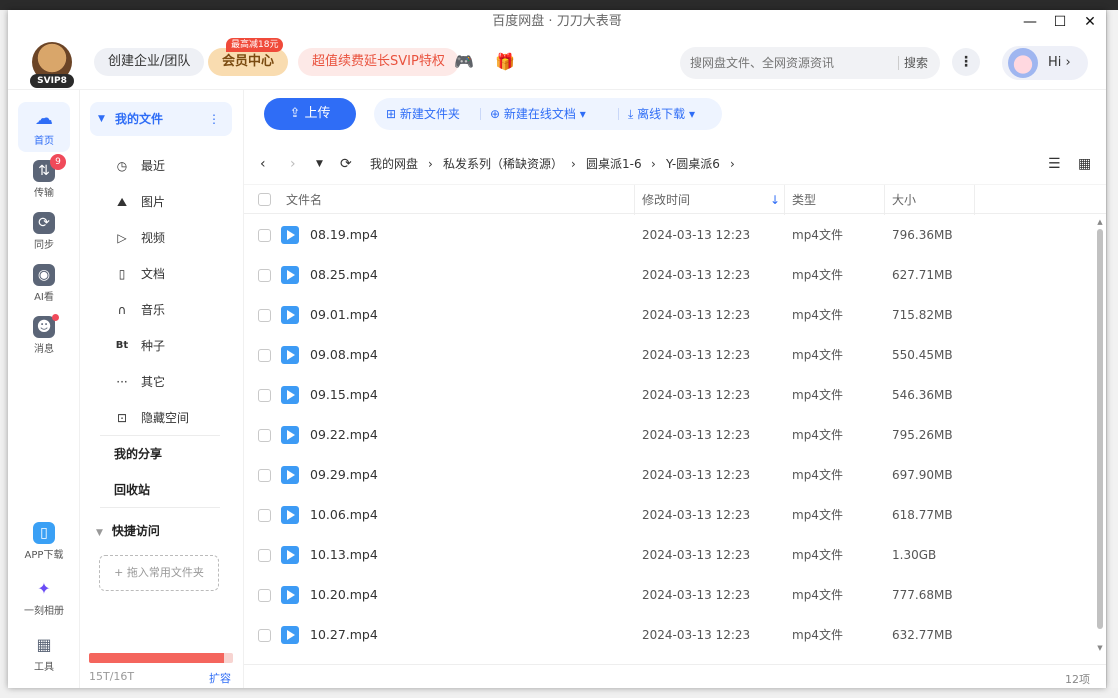 The height and width of the screenshot is (698, 1118). What do you see at coordinates (44, 127) in the screenshot?
I see `rail-home: ☁ 首页` at bounding box center [44, 127].